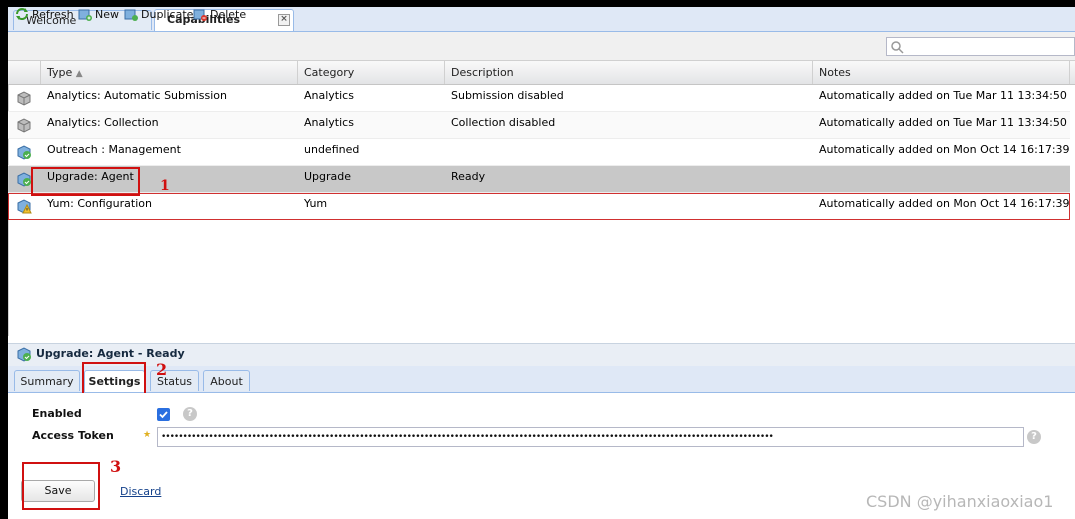 The height and width of the screenshot is (519, 1075). Describe the element at coordinates (85, 14) in the screenshot. I see `new-box-icon` at that location.